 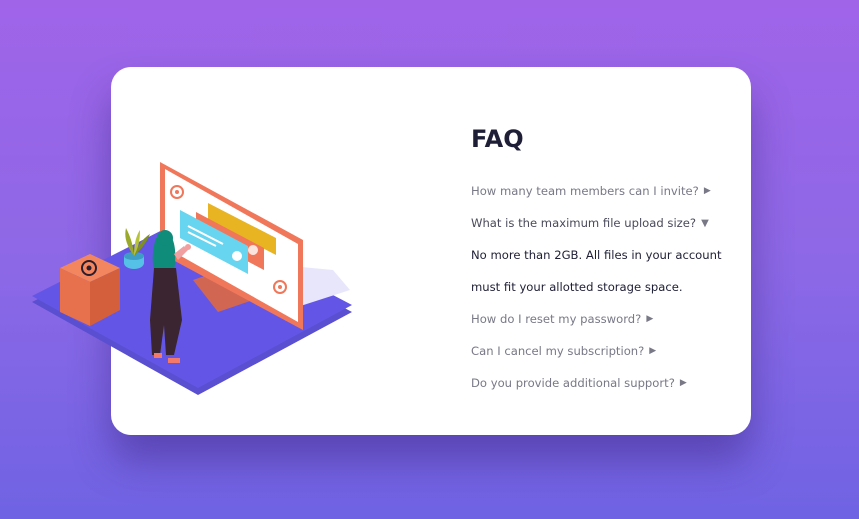 I want to click on faq-title: FAQ, so click(x=497, y=139).